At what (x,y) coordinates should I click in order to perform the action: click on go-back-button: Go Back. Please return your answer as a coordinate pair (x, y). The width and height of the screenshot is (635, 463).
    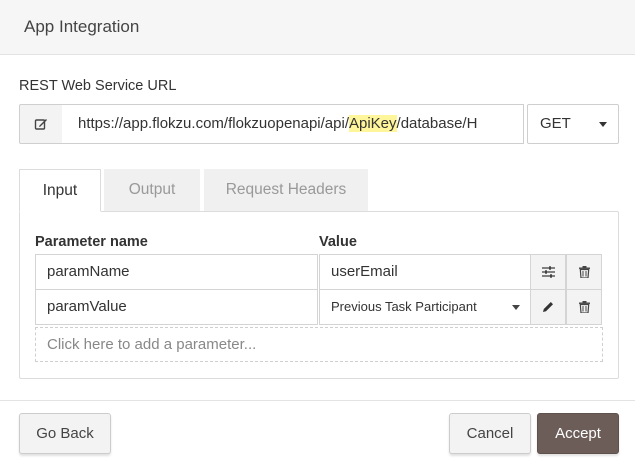
    Looking at the image, I should click on (65, 433).